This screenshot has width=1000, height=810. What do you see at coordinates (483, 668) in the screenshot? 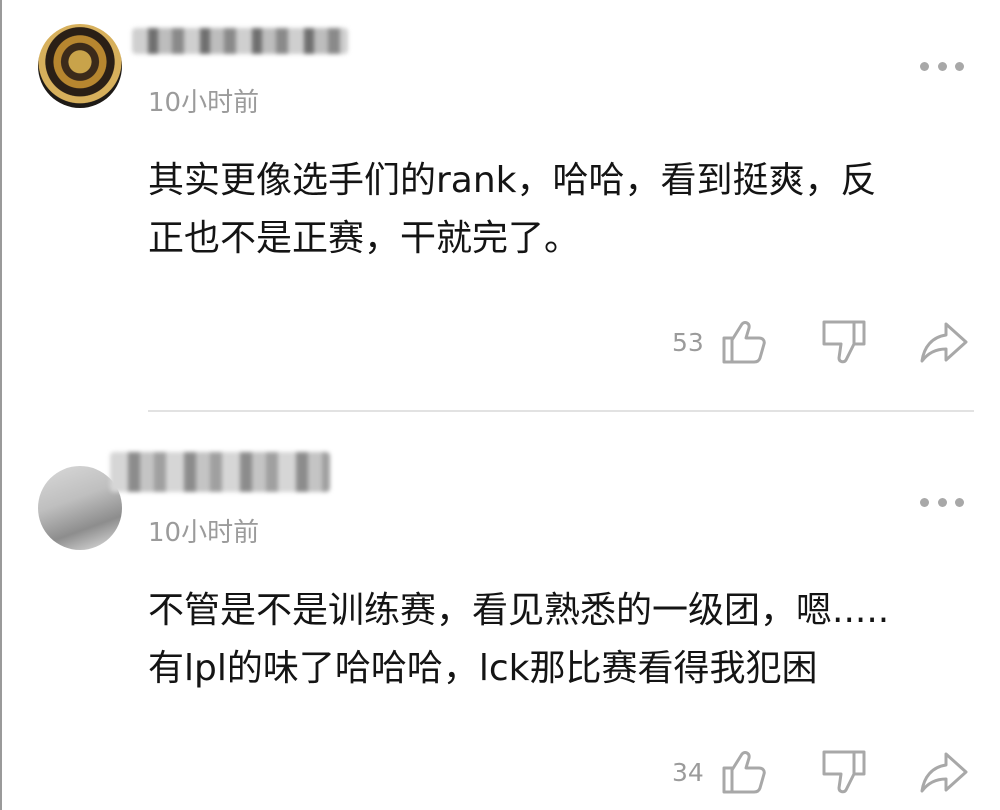
I see `comment-text-line: 有lpl的味了哈哈哈，lck那比赛看得我犯困` at bounding box center [483, 668].